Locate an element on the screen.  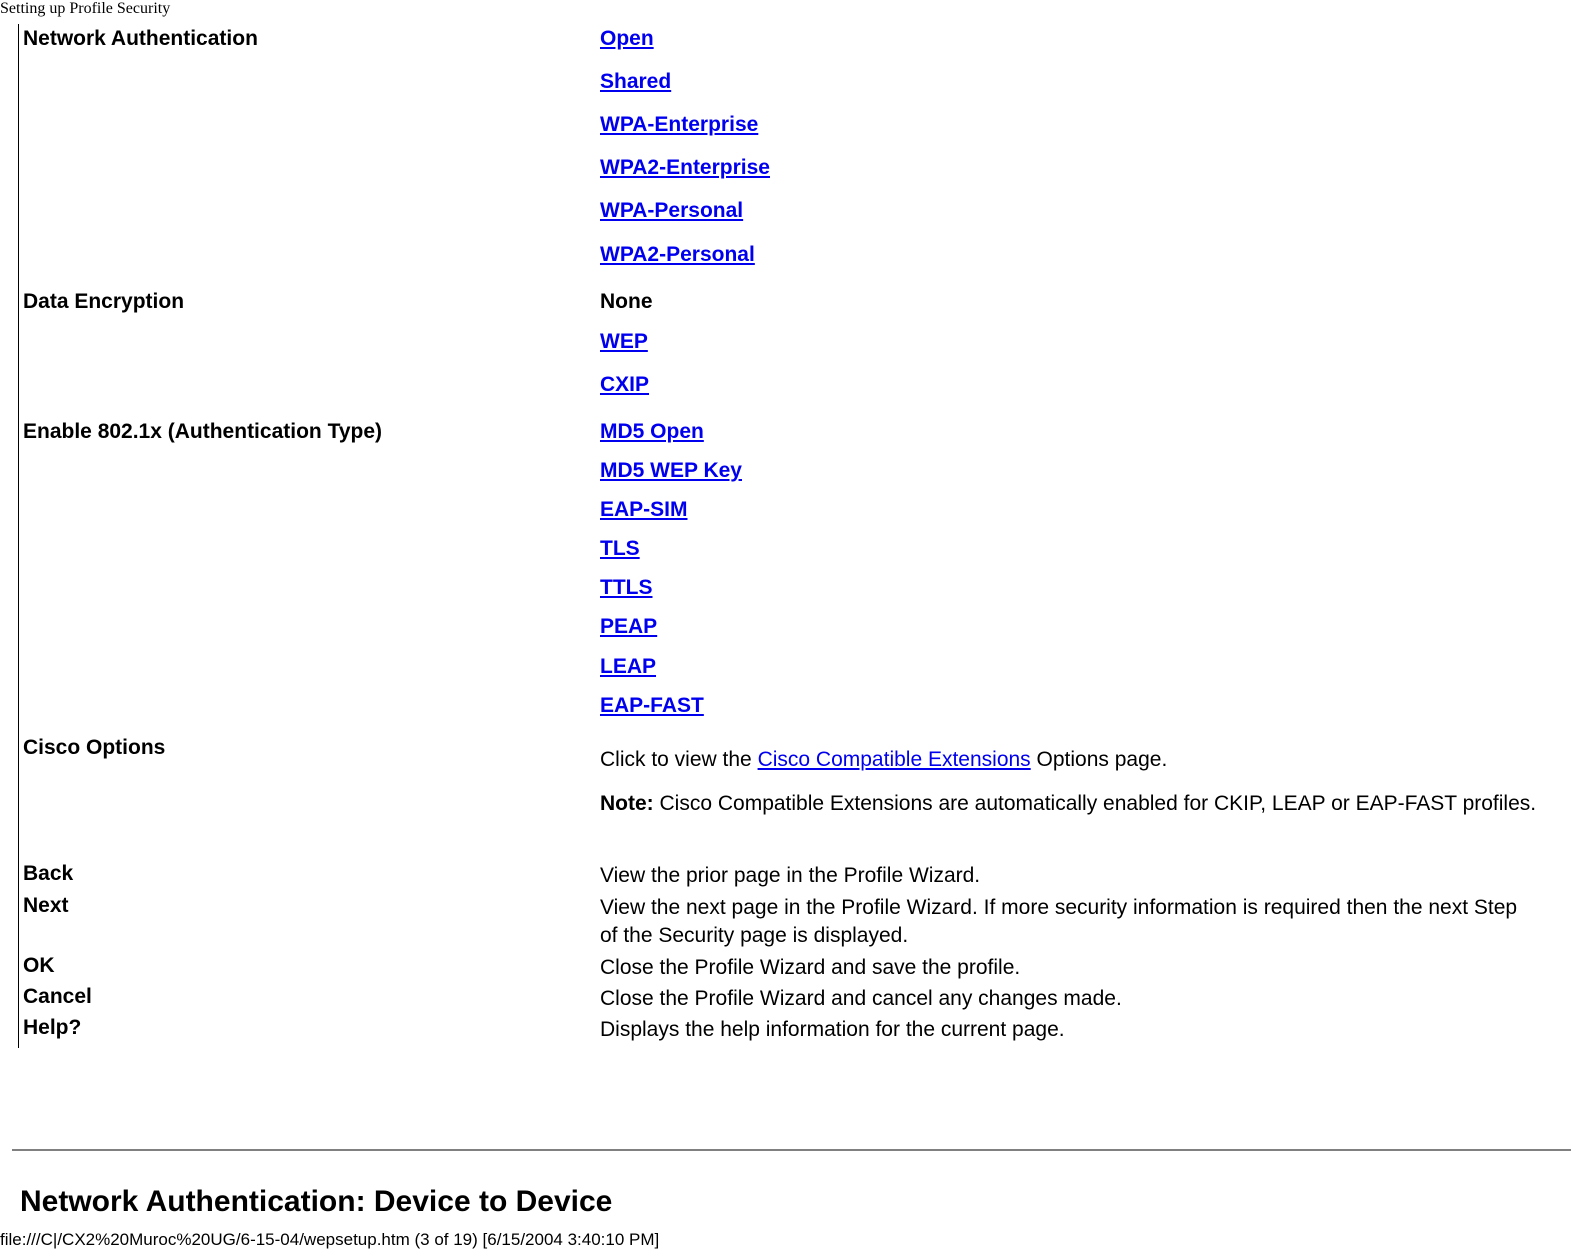
link-tls: TLS is located at coordinates (620, 549).